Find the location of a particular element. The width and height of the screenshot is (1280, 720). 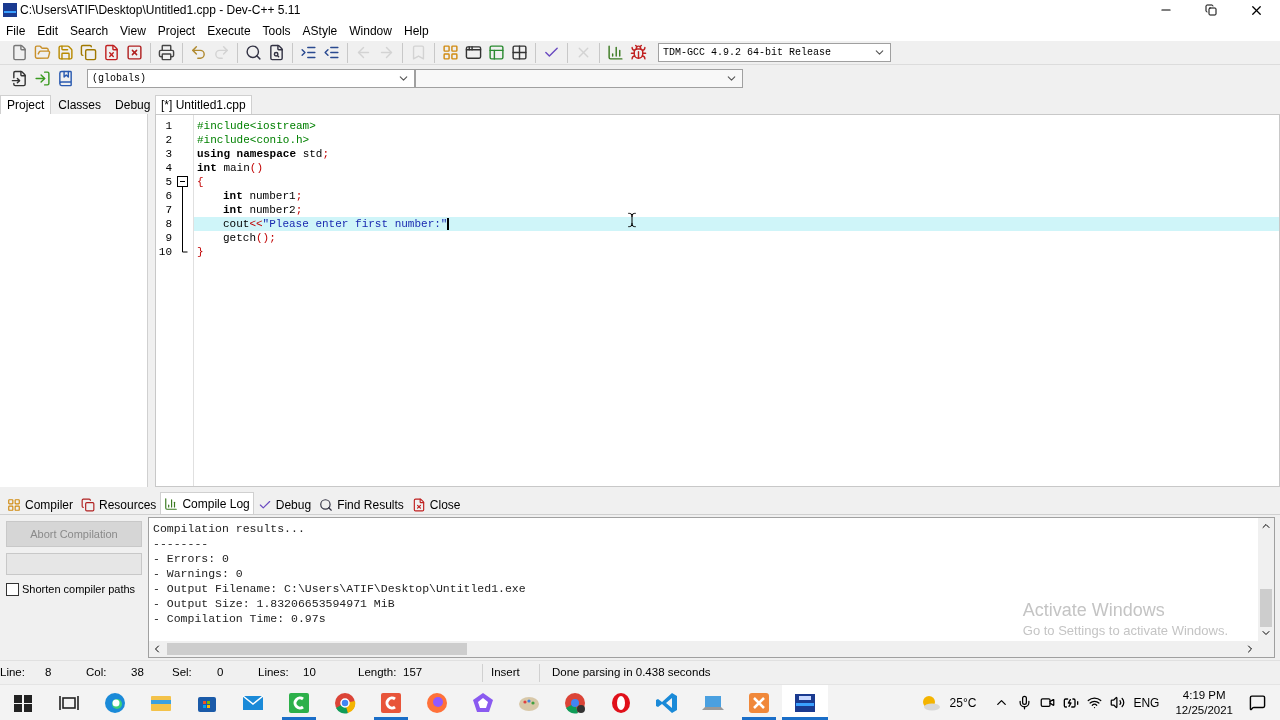

printer-icon is located at coordinates (166, 52).